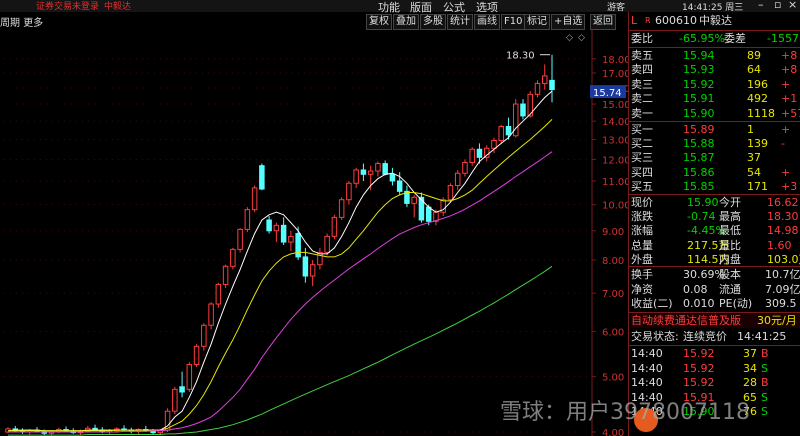 Image resolution: width=800 pixels, height=436 pixels. What do you see at coordinates (709, 336) in the screenshot?
I see `trade-status-row: 交易状态: 连续竞价 14:41:25` at bounding box center [709, 336].